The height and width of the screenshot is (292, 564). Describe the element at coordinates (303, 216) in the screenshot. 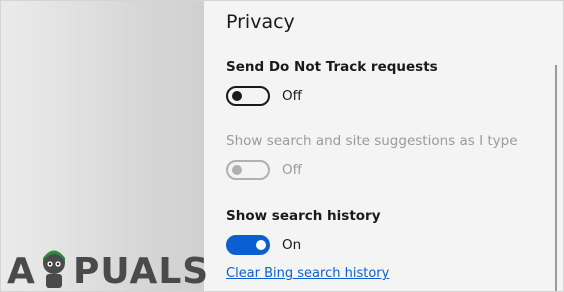

I see `search-history-label: Show search history` at that location.